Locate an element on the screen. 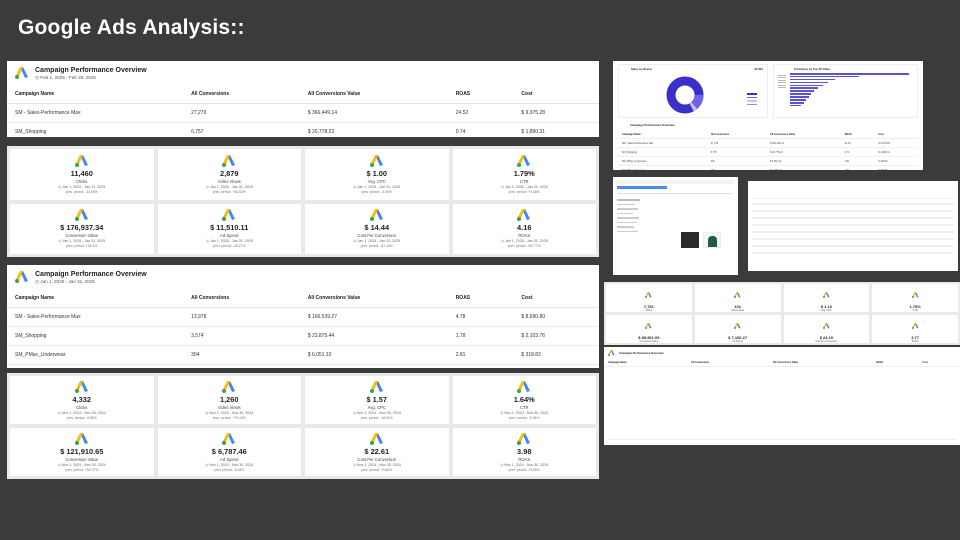 This screenshot has height=540, width=960. mini-col: ROAS is located at coordinates (895, 363).